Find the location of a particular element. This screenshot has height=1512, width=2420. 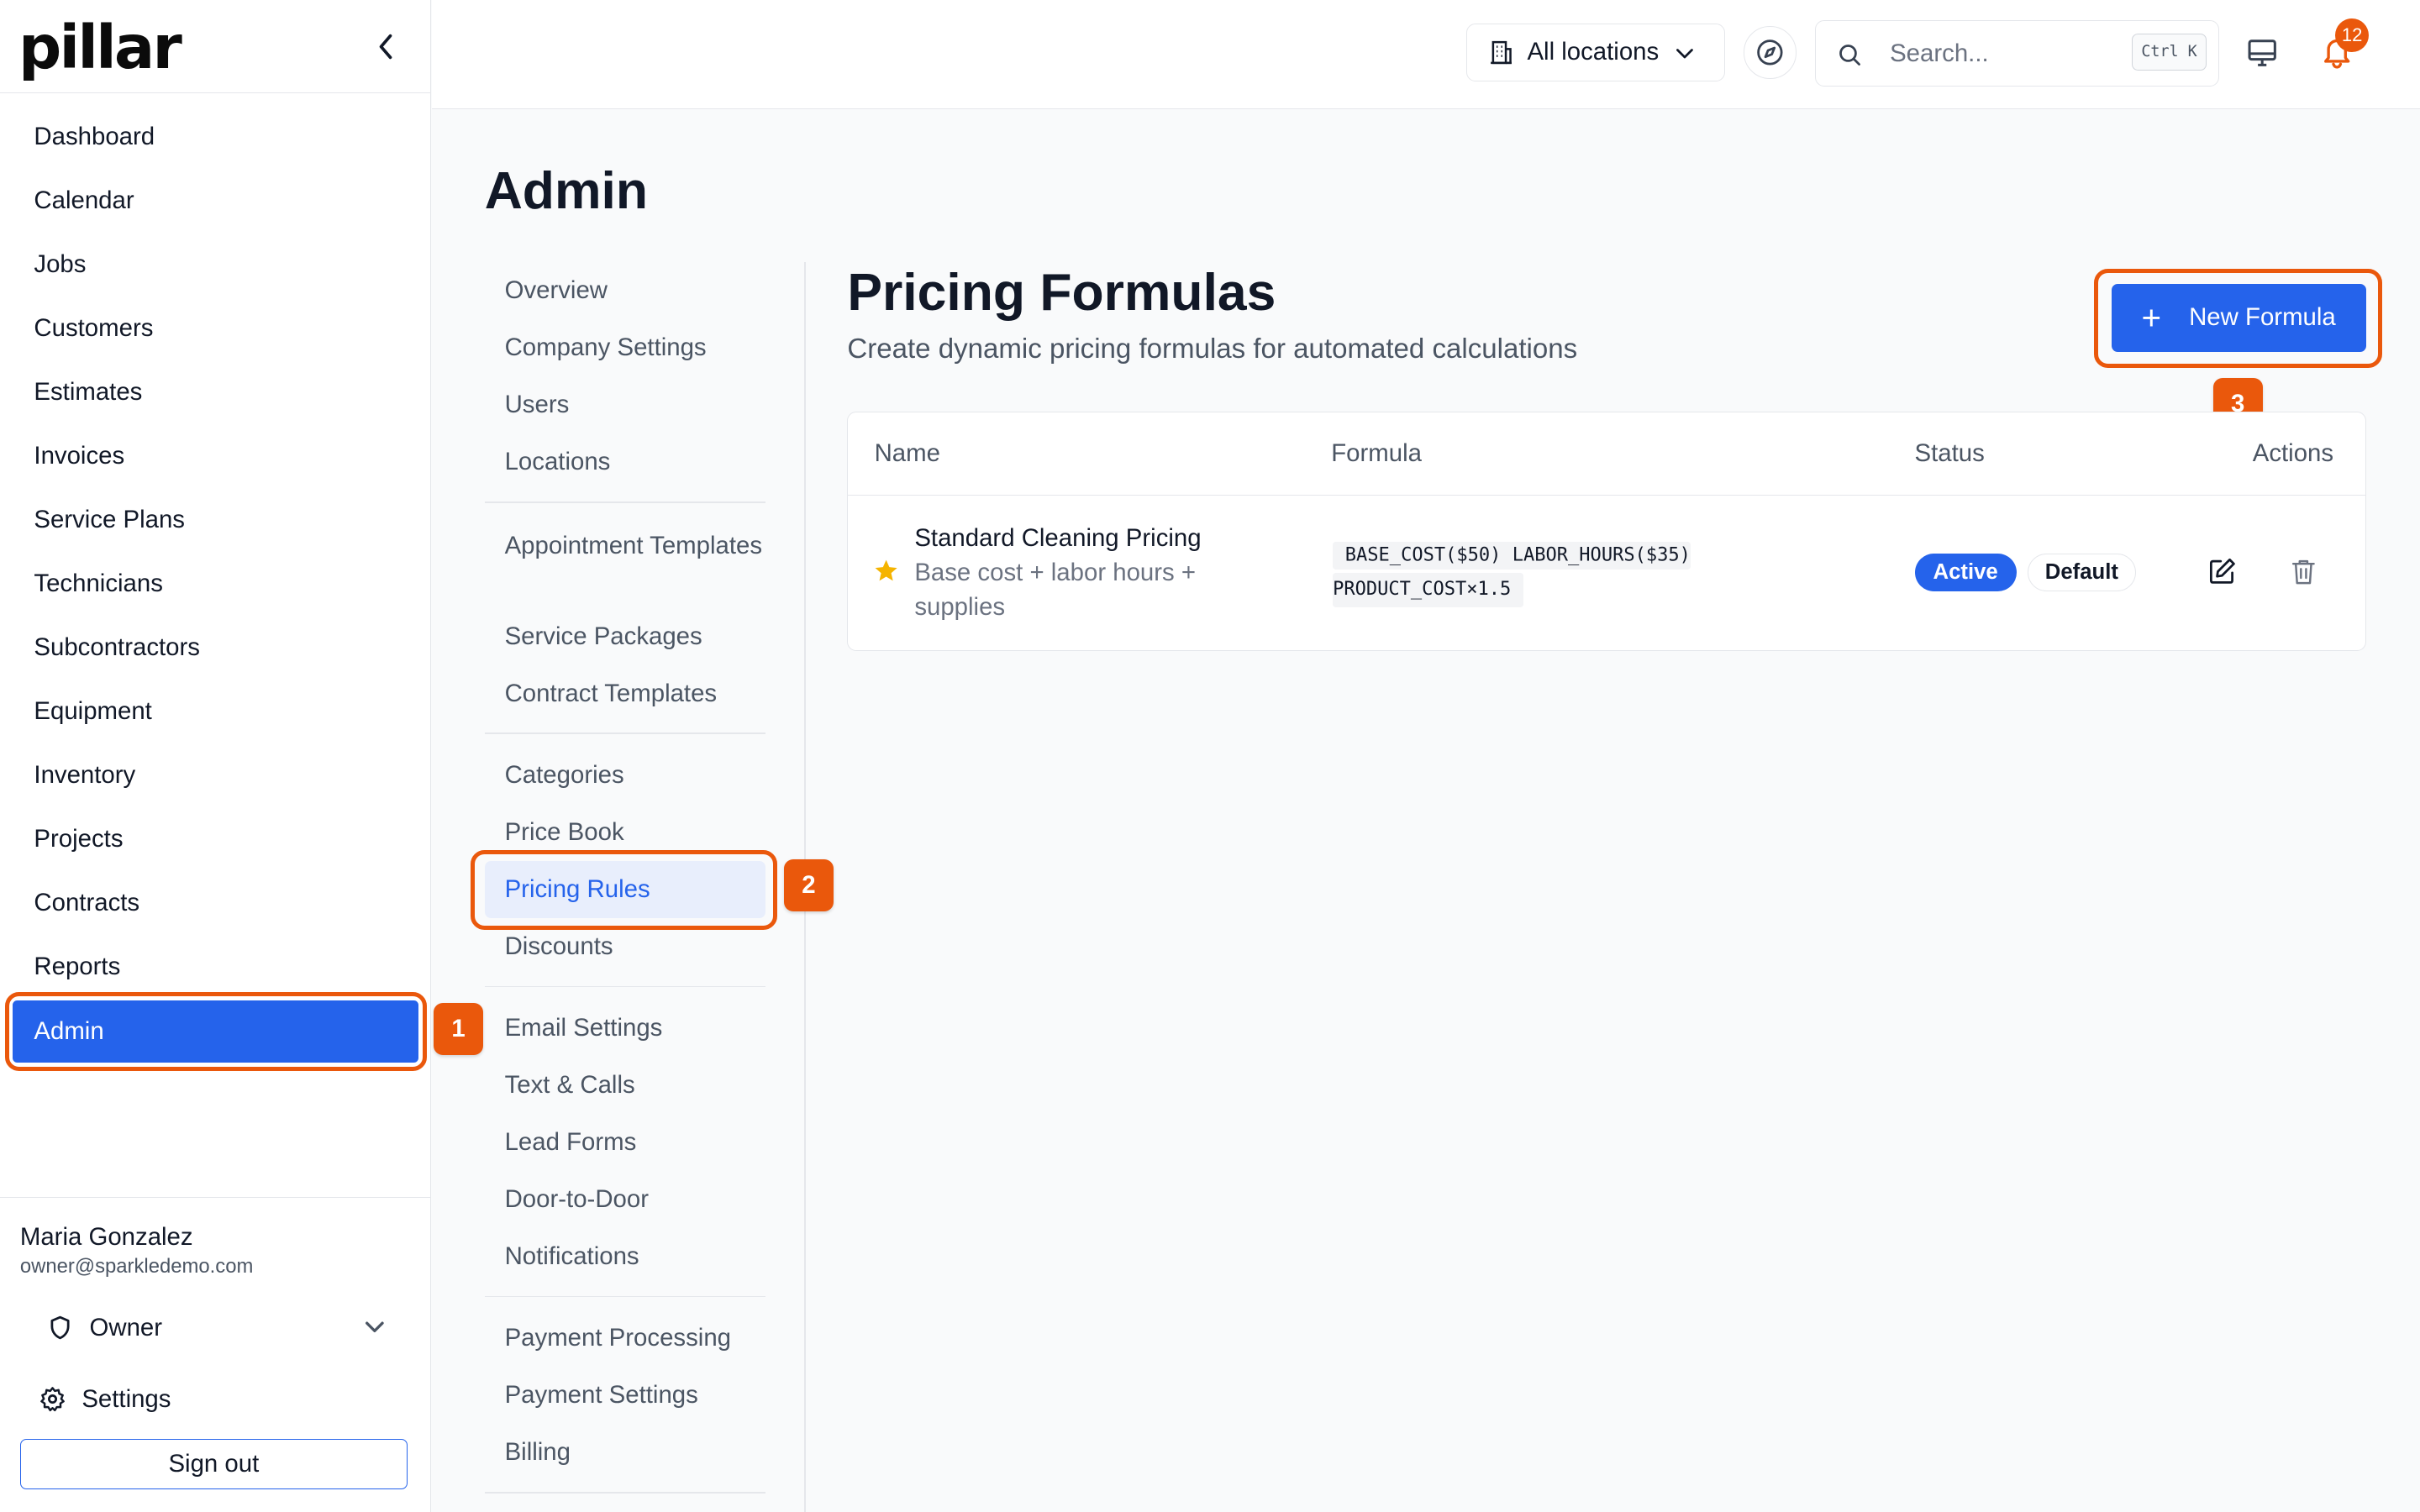

admin-nav-email-settings: Email Settings is located at coordinates (625, 1028).